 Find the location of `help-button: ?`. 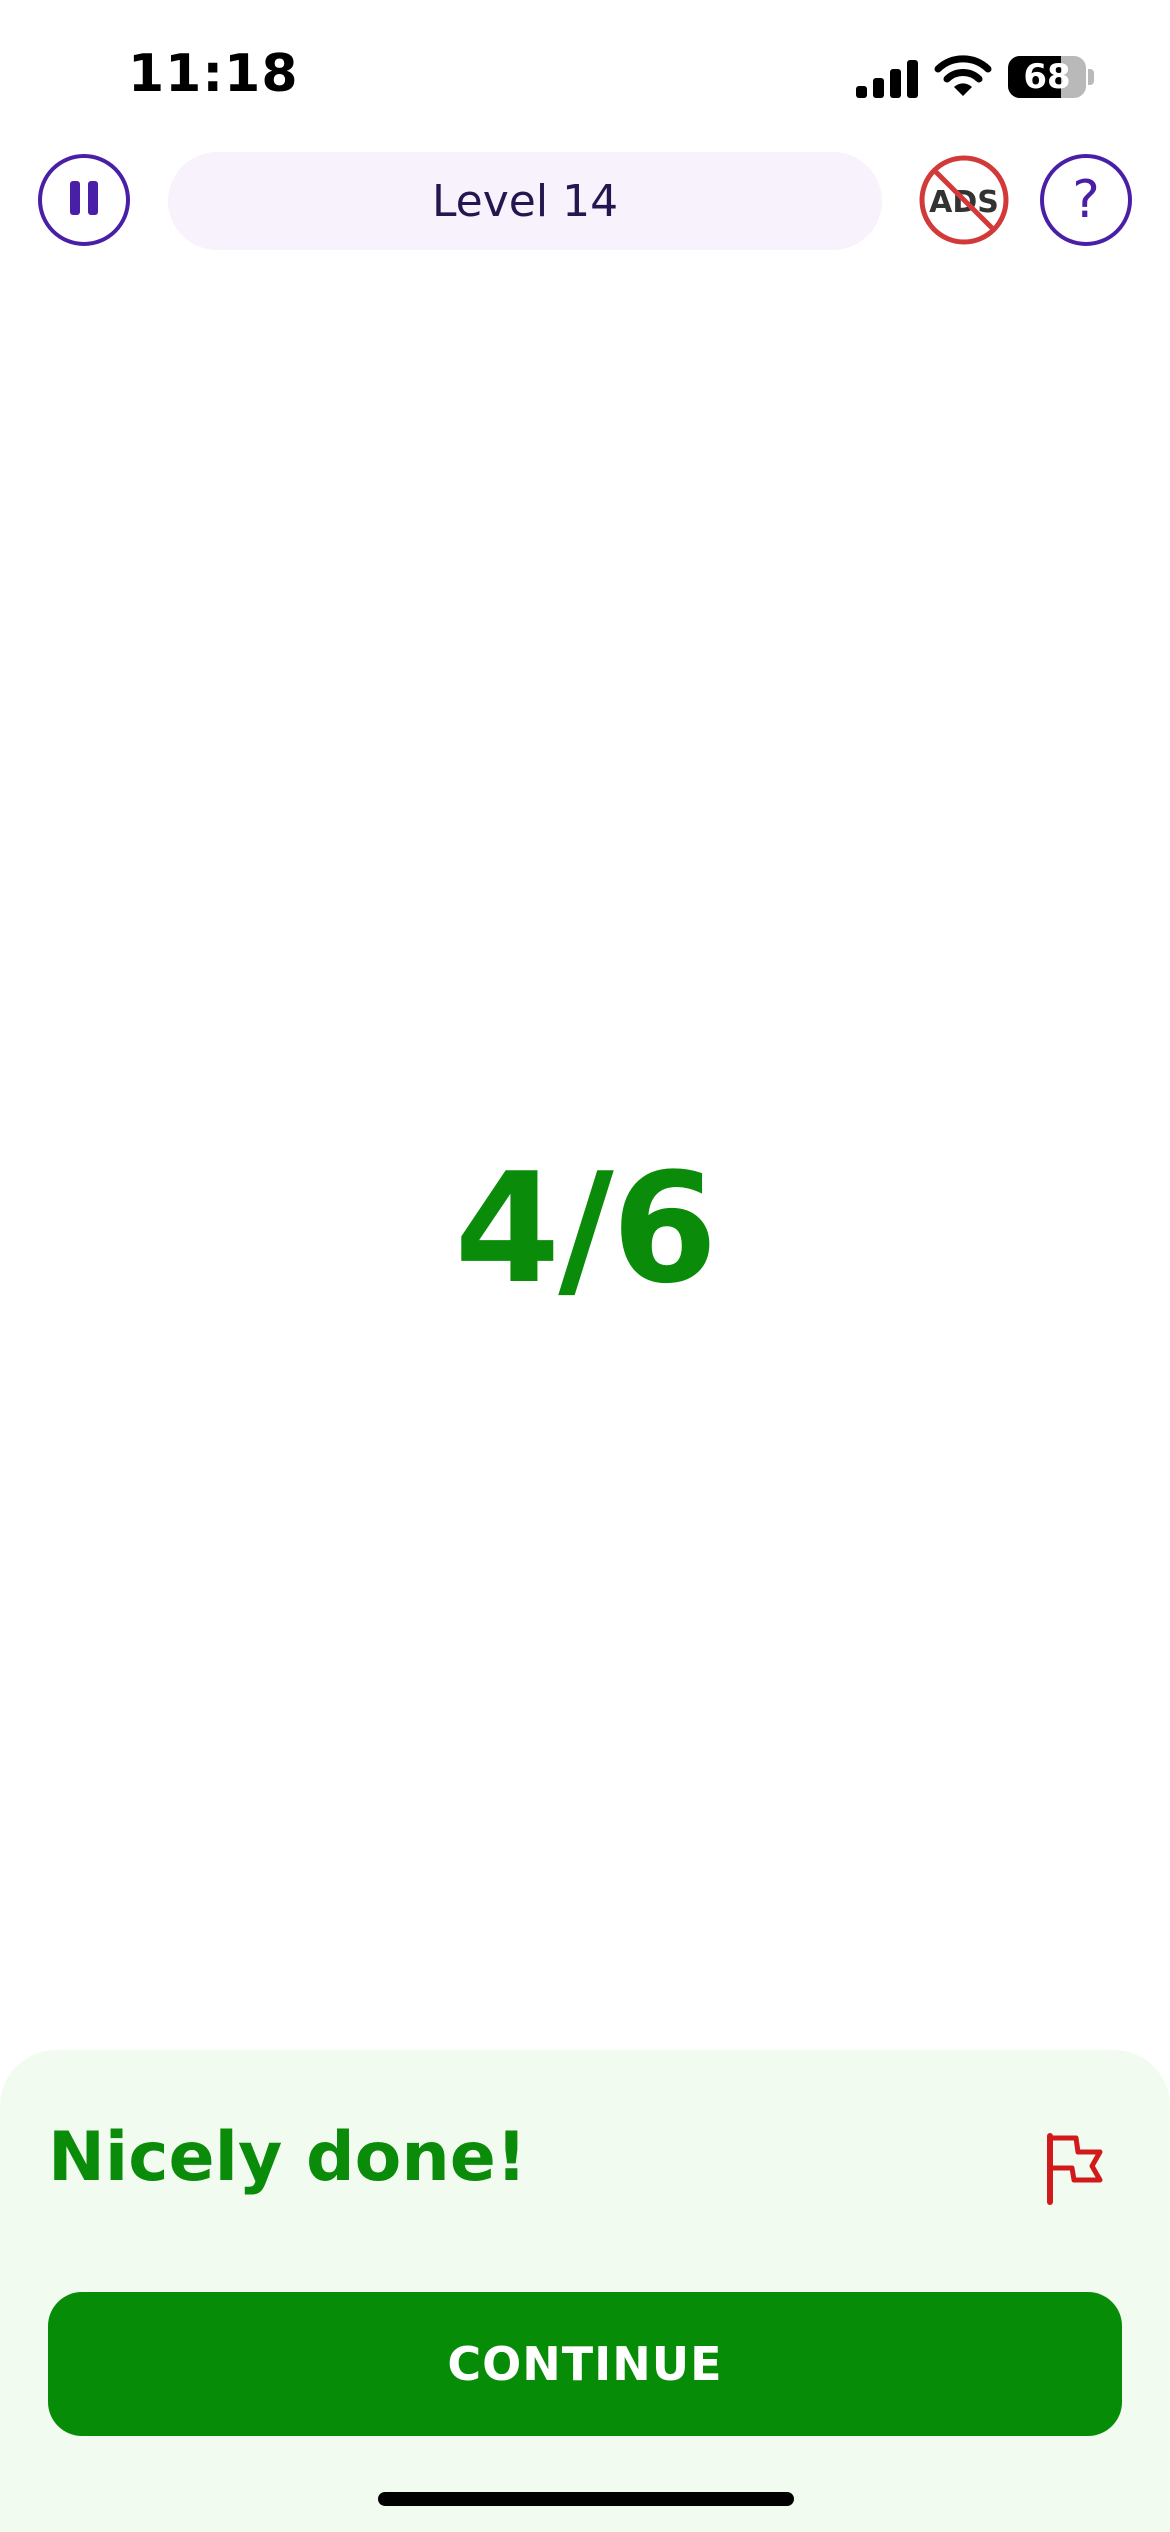

help-button: ? is located at coordinates (1086, 200).